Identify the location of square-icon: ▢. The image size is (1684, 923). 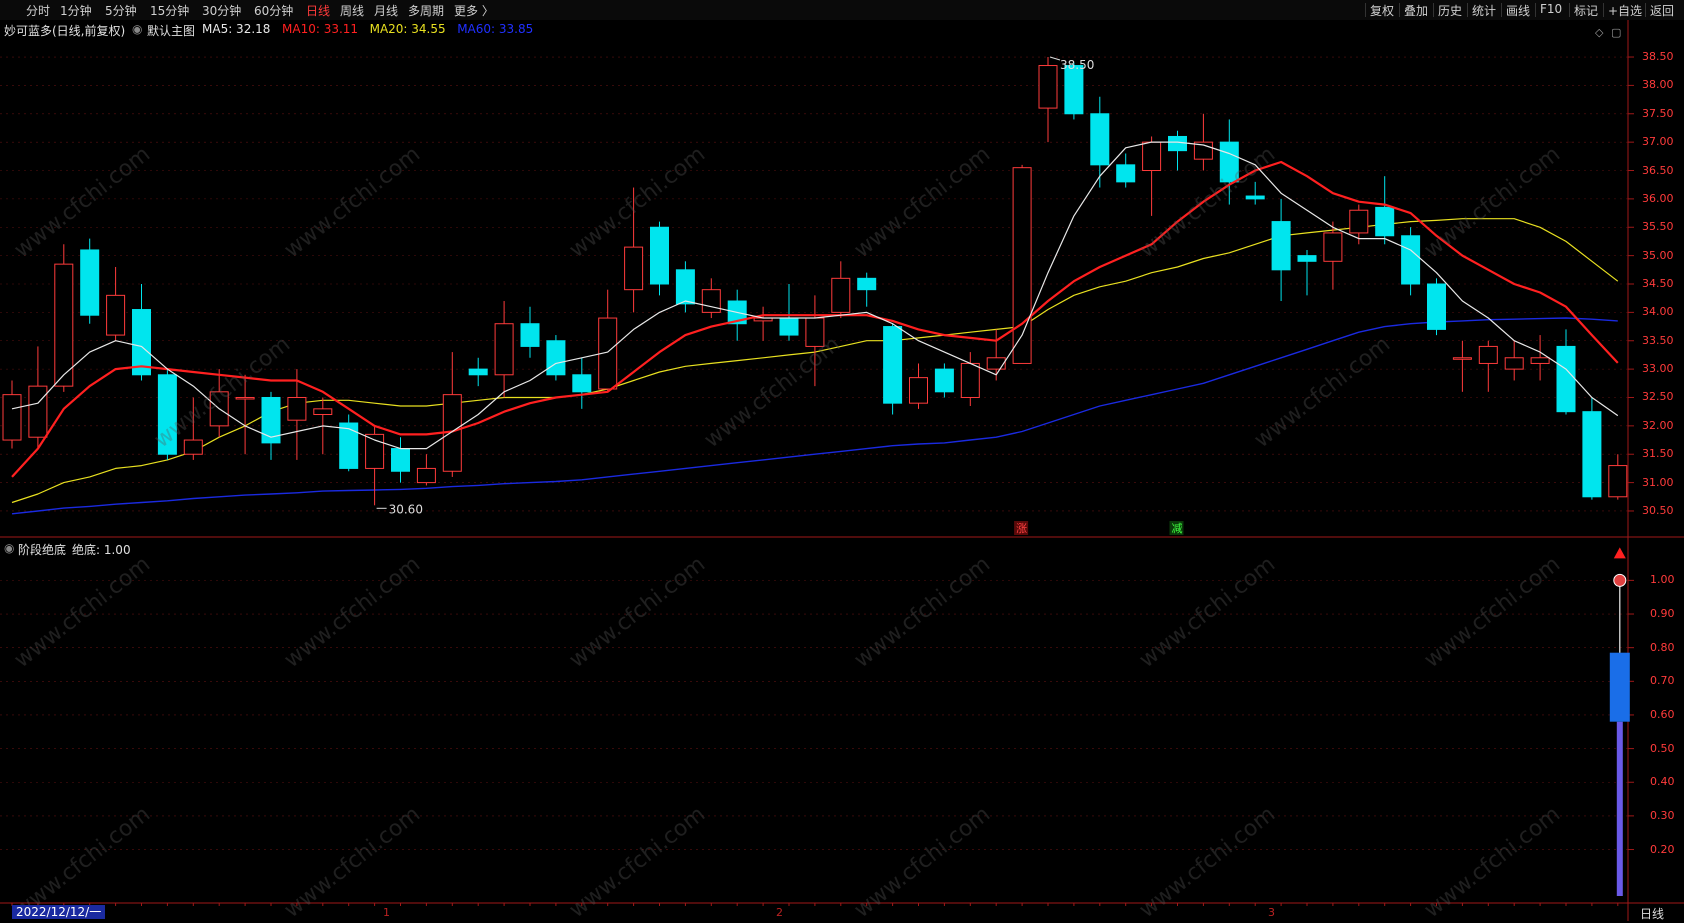
(1616, 32).